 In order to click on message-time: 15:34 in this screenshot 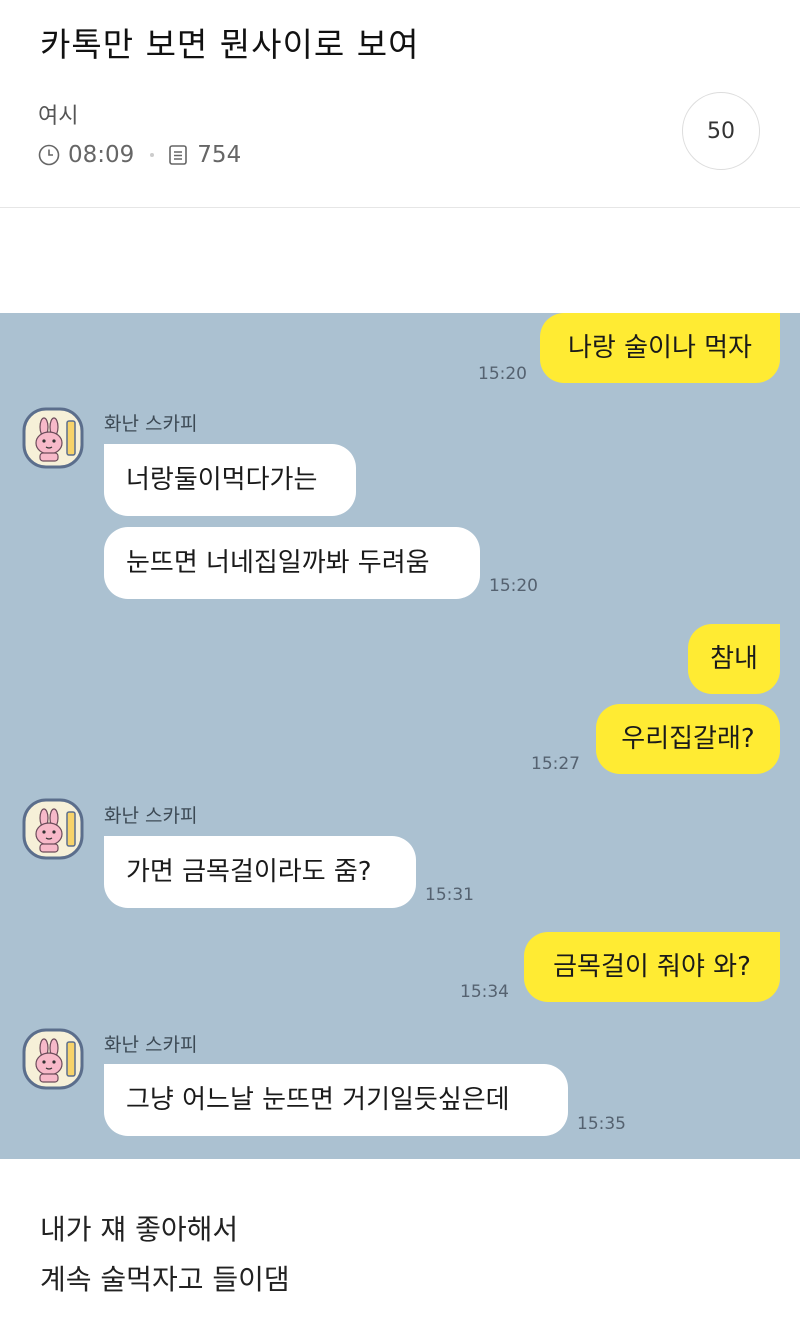, I will do `click(484, 992)`.